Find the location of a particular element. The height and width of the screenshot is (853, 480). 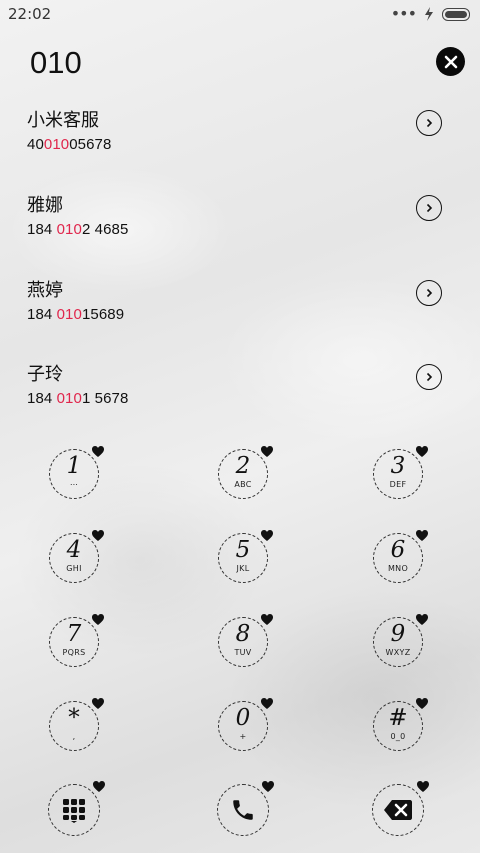

key-digit: # is located at coordinates (398, 718).